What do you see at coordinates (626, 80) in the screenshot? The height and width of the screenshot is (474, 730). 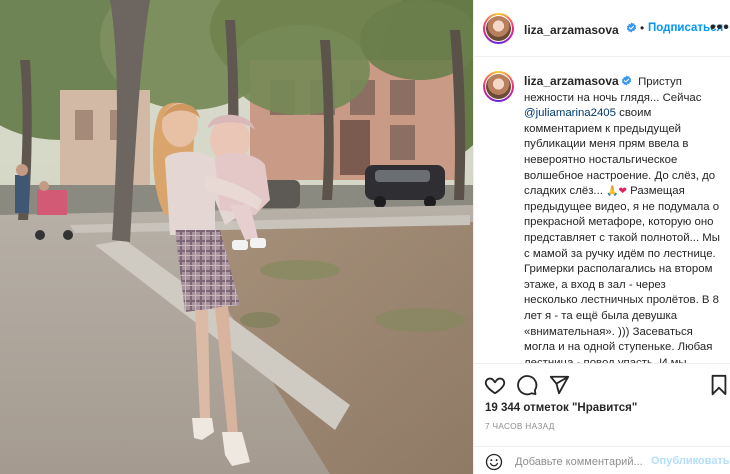 I see `caption-verified-badge-icon` at bounding box center [626, 80].